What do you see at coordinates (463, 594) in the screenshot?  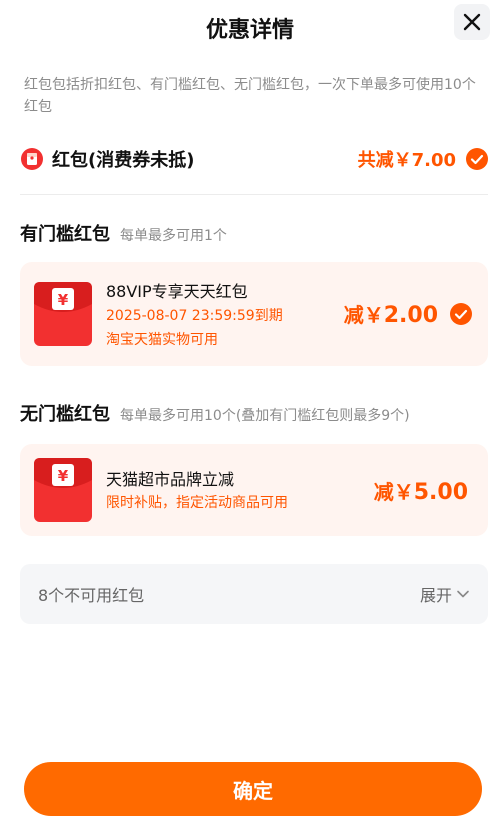 I see `chevron-down-icon` at bounding box center [463, 594].